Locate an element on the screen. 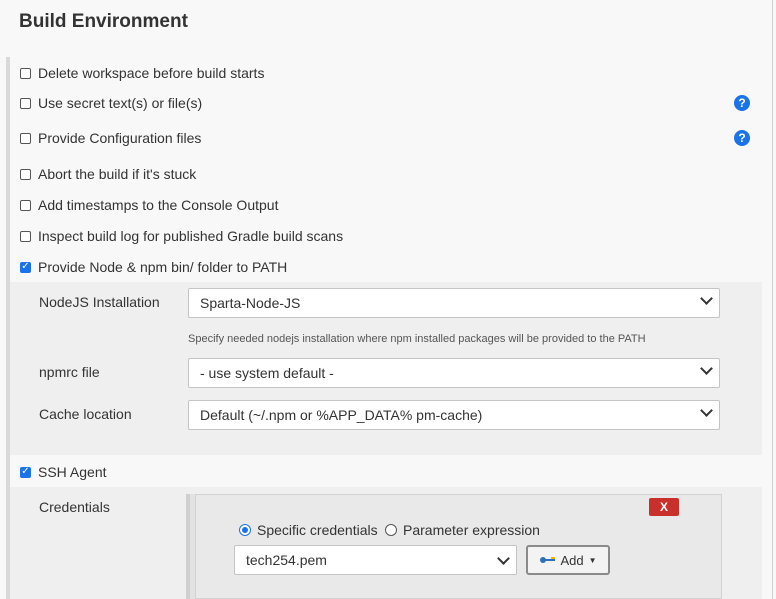 This screenshot has width=776, height=599. option-label: Use secret text(s) or file(s) is located at coordinates (120, 103).